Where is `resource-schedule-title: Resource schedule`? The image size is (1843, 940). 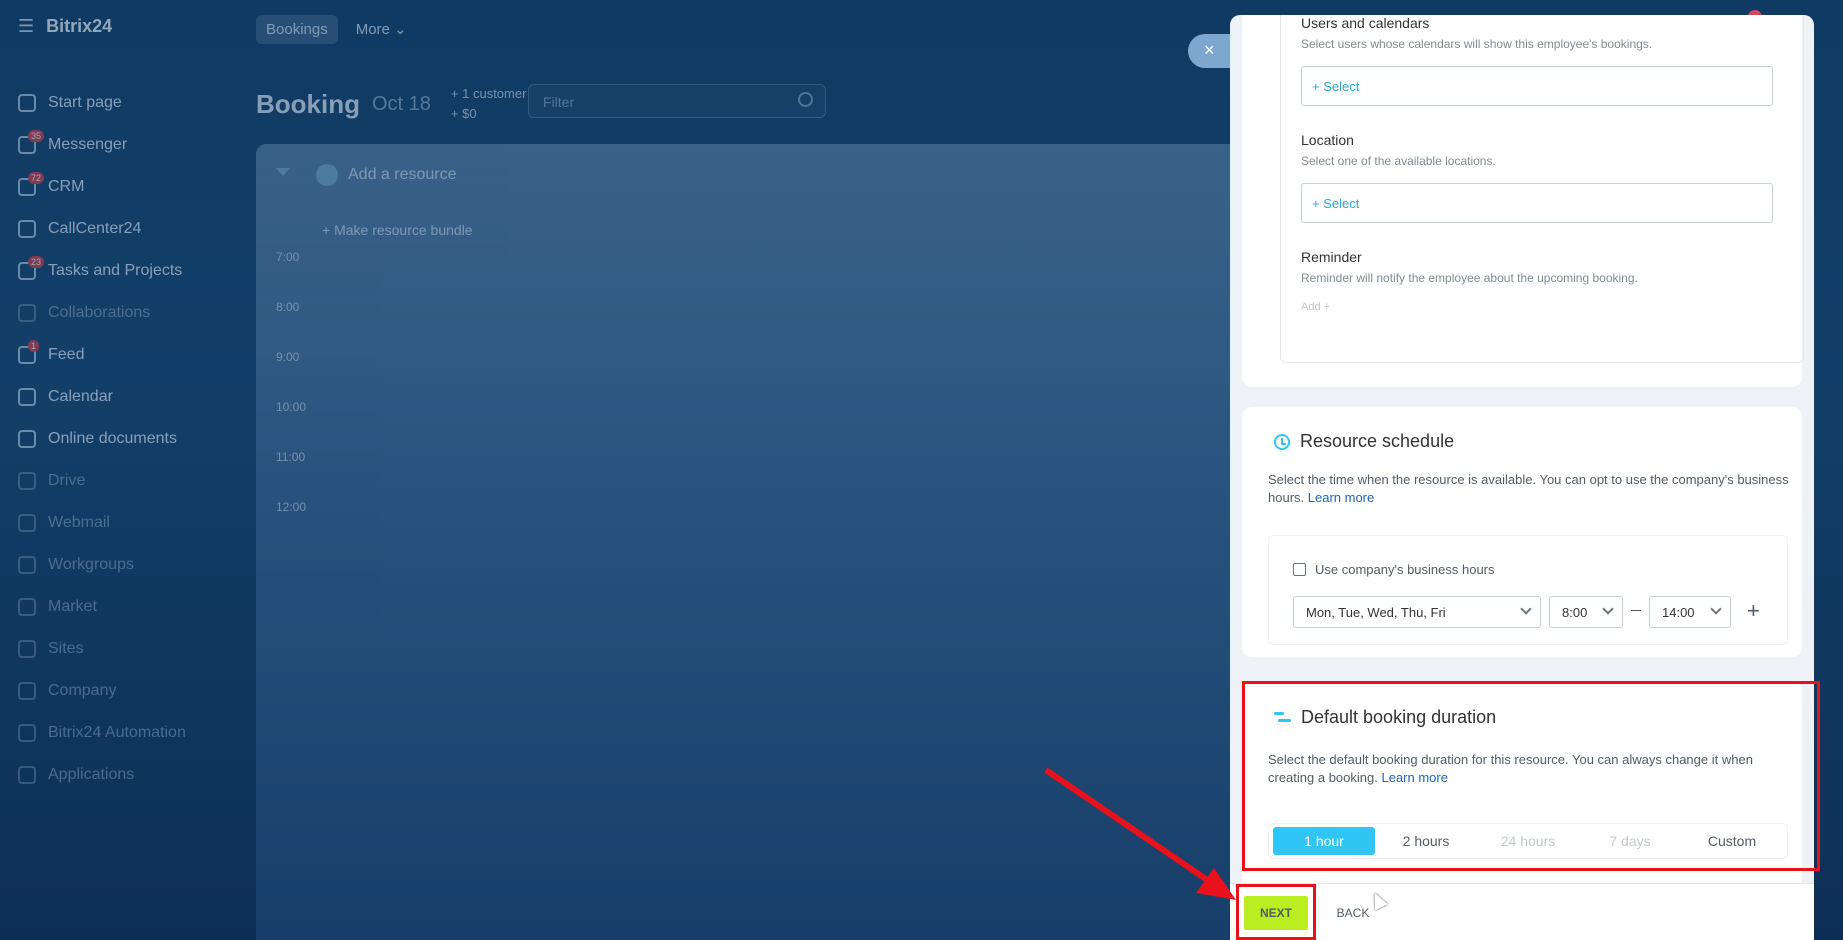
resource-schedule-title: Resource schedule is located at coordinates (1377, 441).